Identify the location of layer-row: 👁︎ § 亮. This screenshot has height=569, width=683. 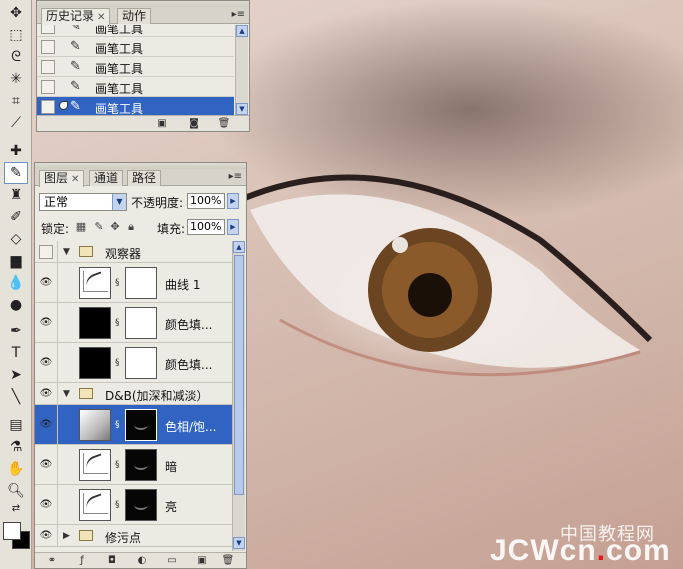
(133, 505).